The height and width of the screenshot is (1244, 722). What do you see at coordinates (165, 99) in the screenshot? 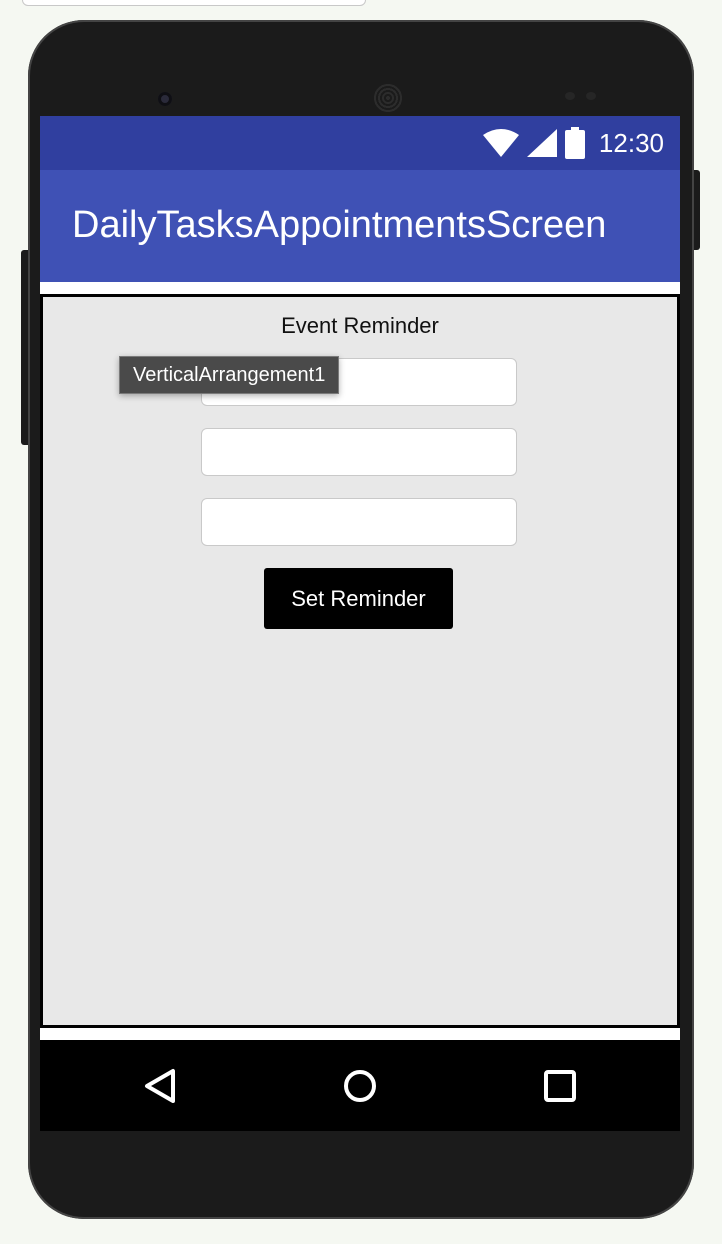
I see `front-camera-icon` at bounding box center [165, 99].